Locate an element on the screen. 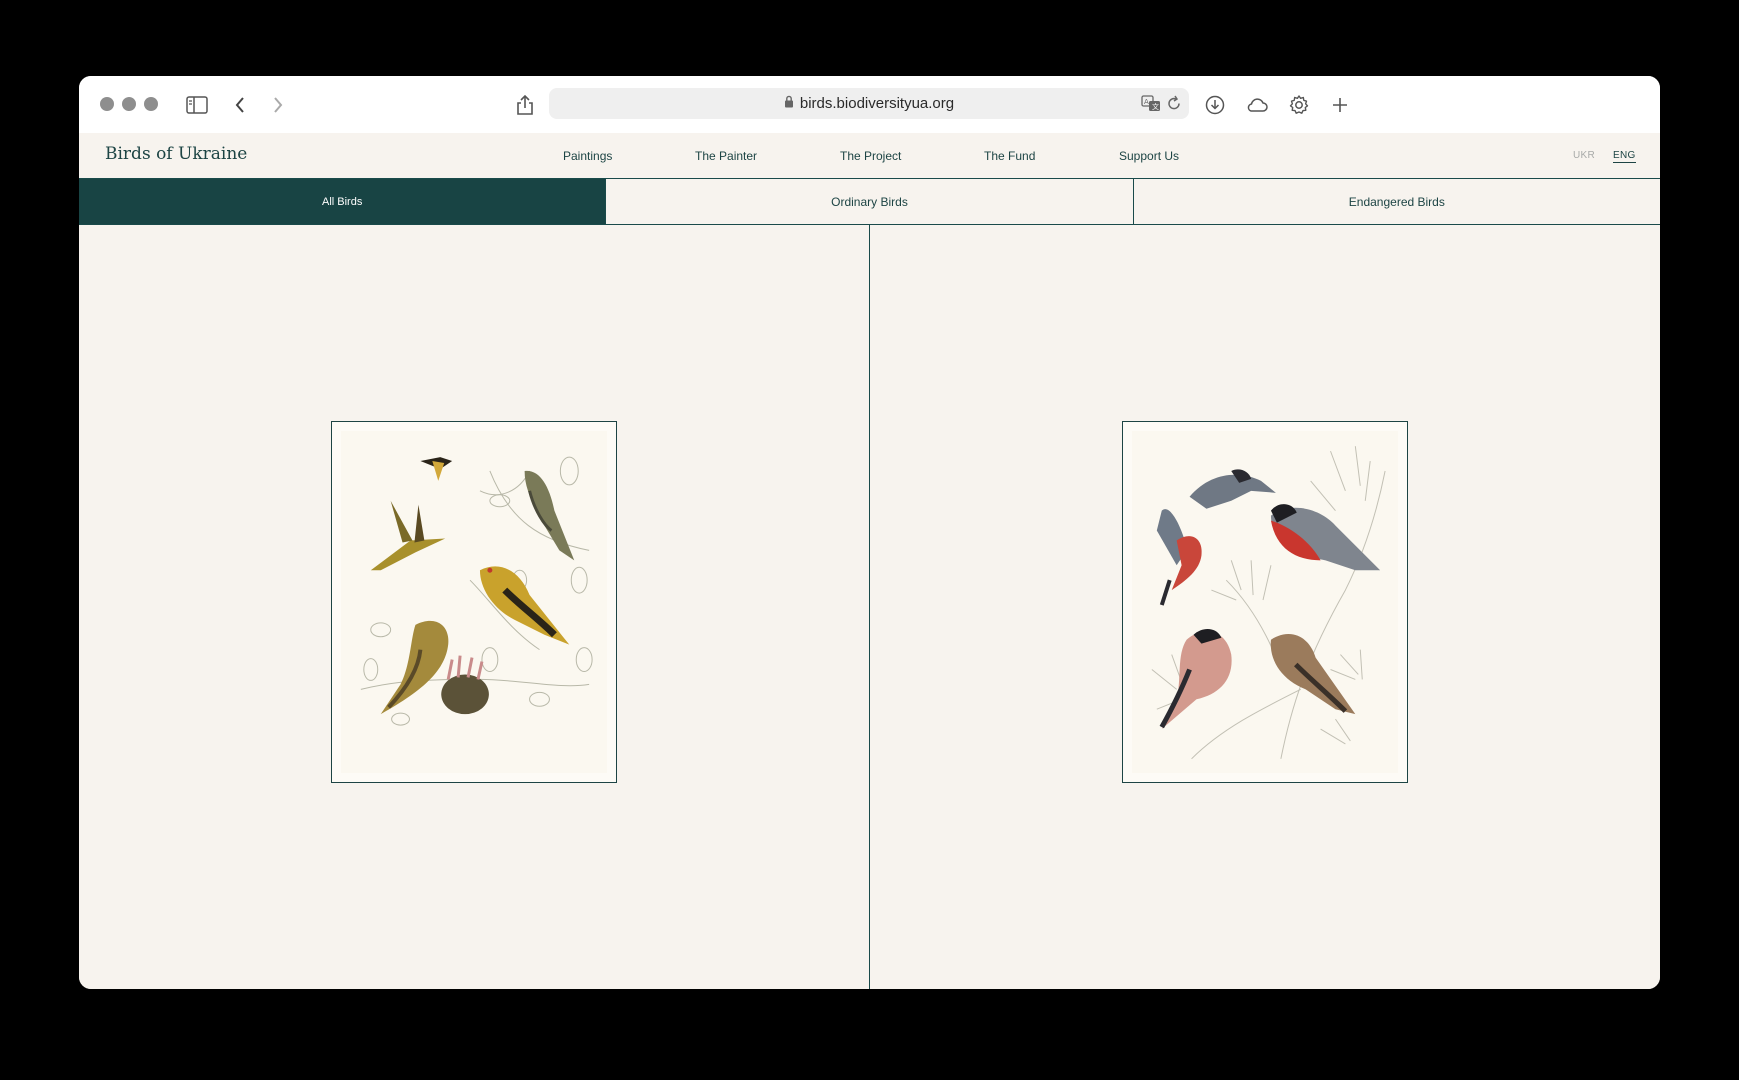  zoom-window-button is located at coordinates (151, 104).